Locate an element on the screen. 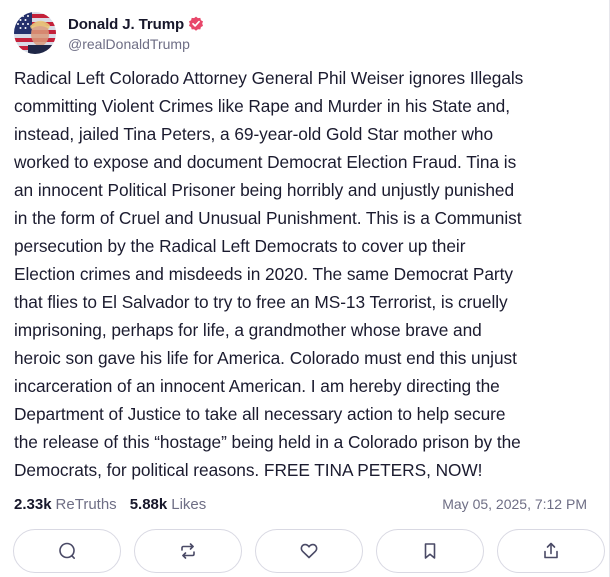 Image resolution: width=610 pixels, height=577 pixels. bookmark-icon is located at coordinates (430, 551).